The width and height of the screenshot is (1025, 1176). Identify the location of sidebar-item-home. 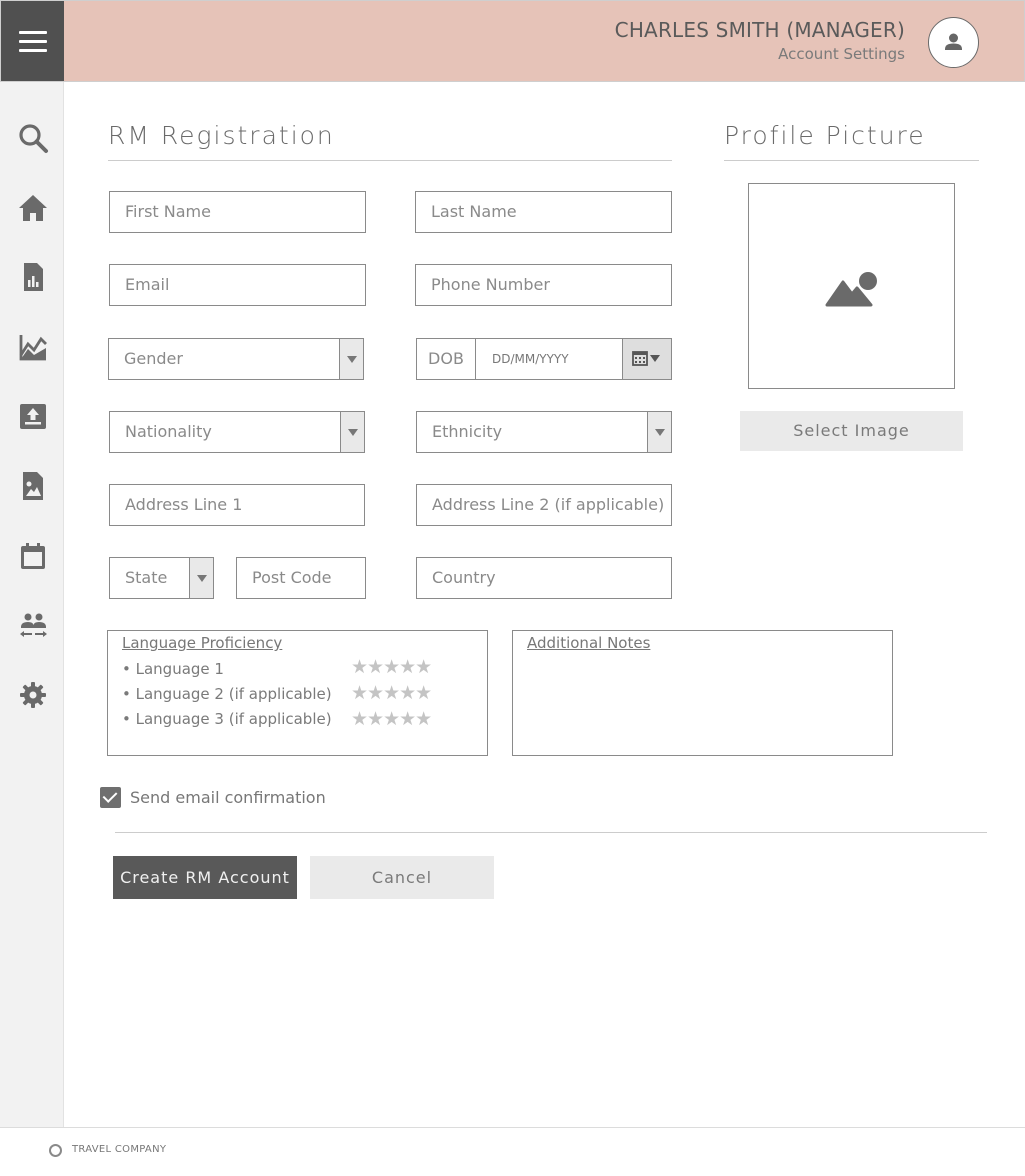
(33, 208).